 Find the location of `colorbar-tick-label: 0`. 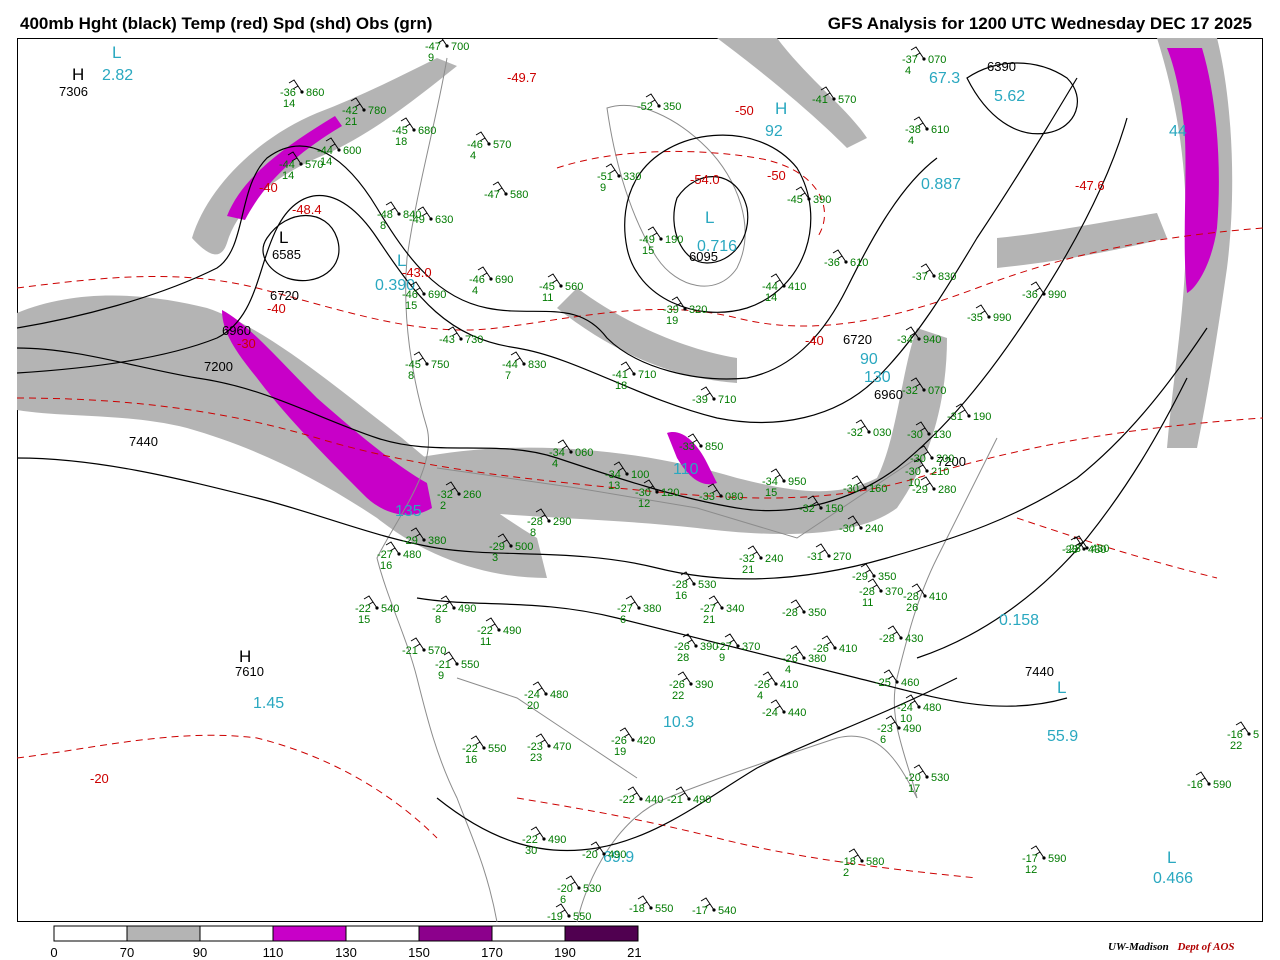

colorbar-tick-label: 0 is located at coordinates (53, 952).